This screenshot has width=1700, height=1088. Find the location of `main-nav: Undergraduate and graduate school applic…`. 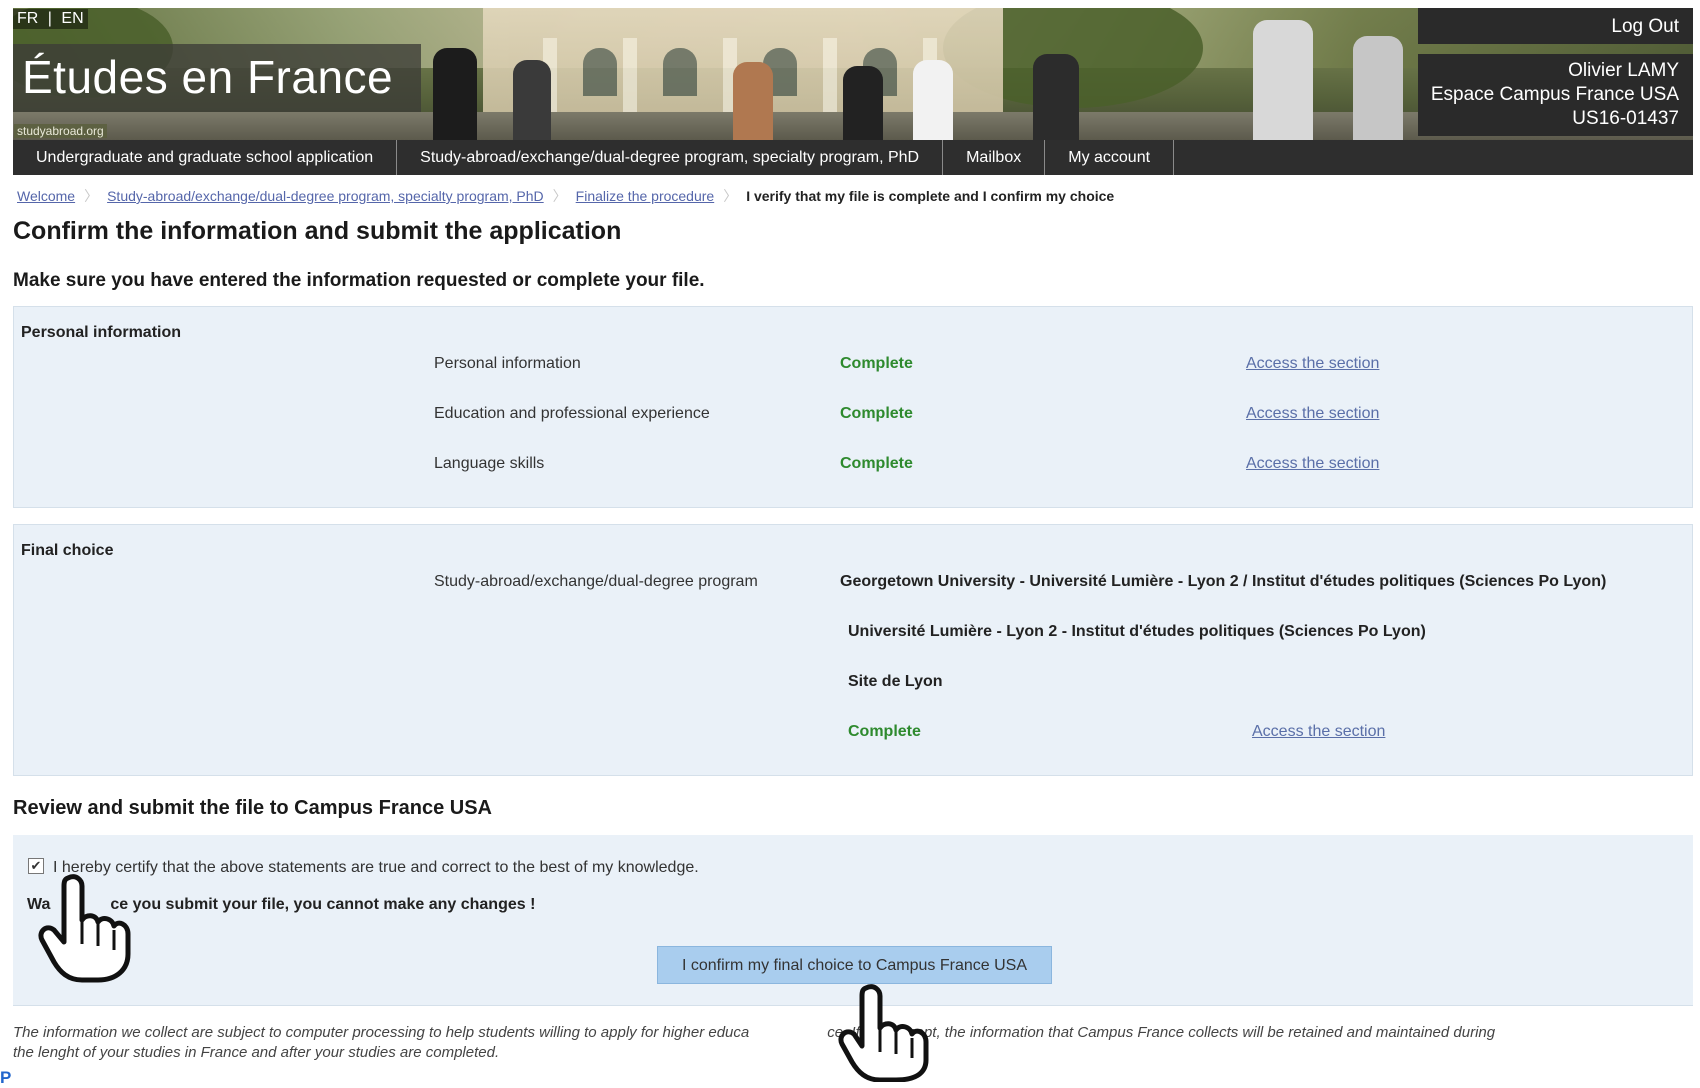

main-nav: Undergraduate and graduate school applic… is located at coordinates (853, 157).